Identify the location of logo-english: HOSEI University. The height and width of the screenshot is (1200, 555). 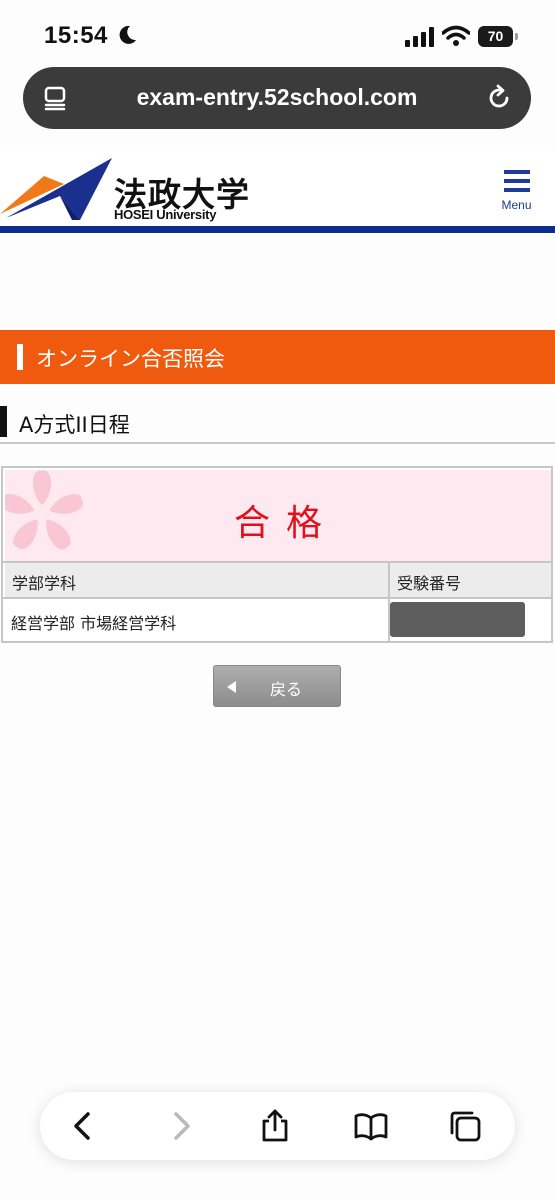
(165, 214).